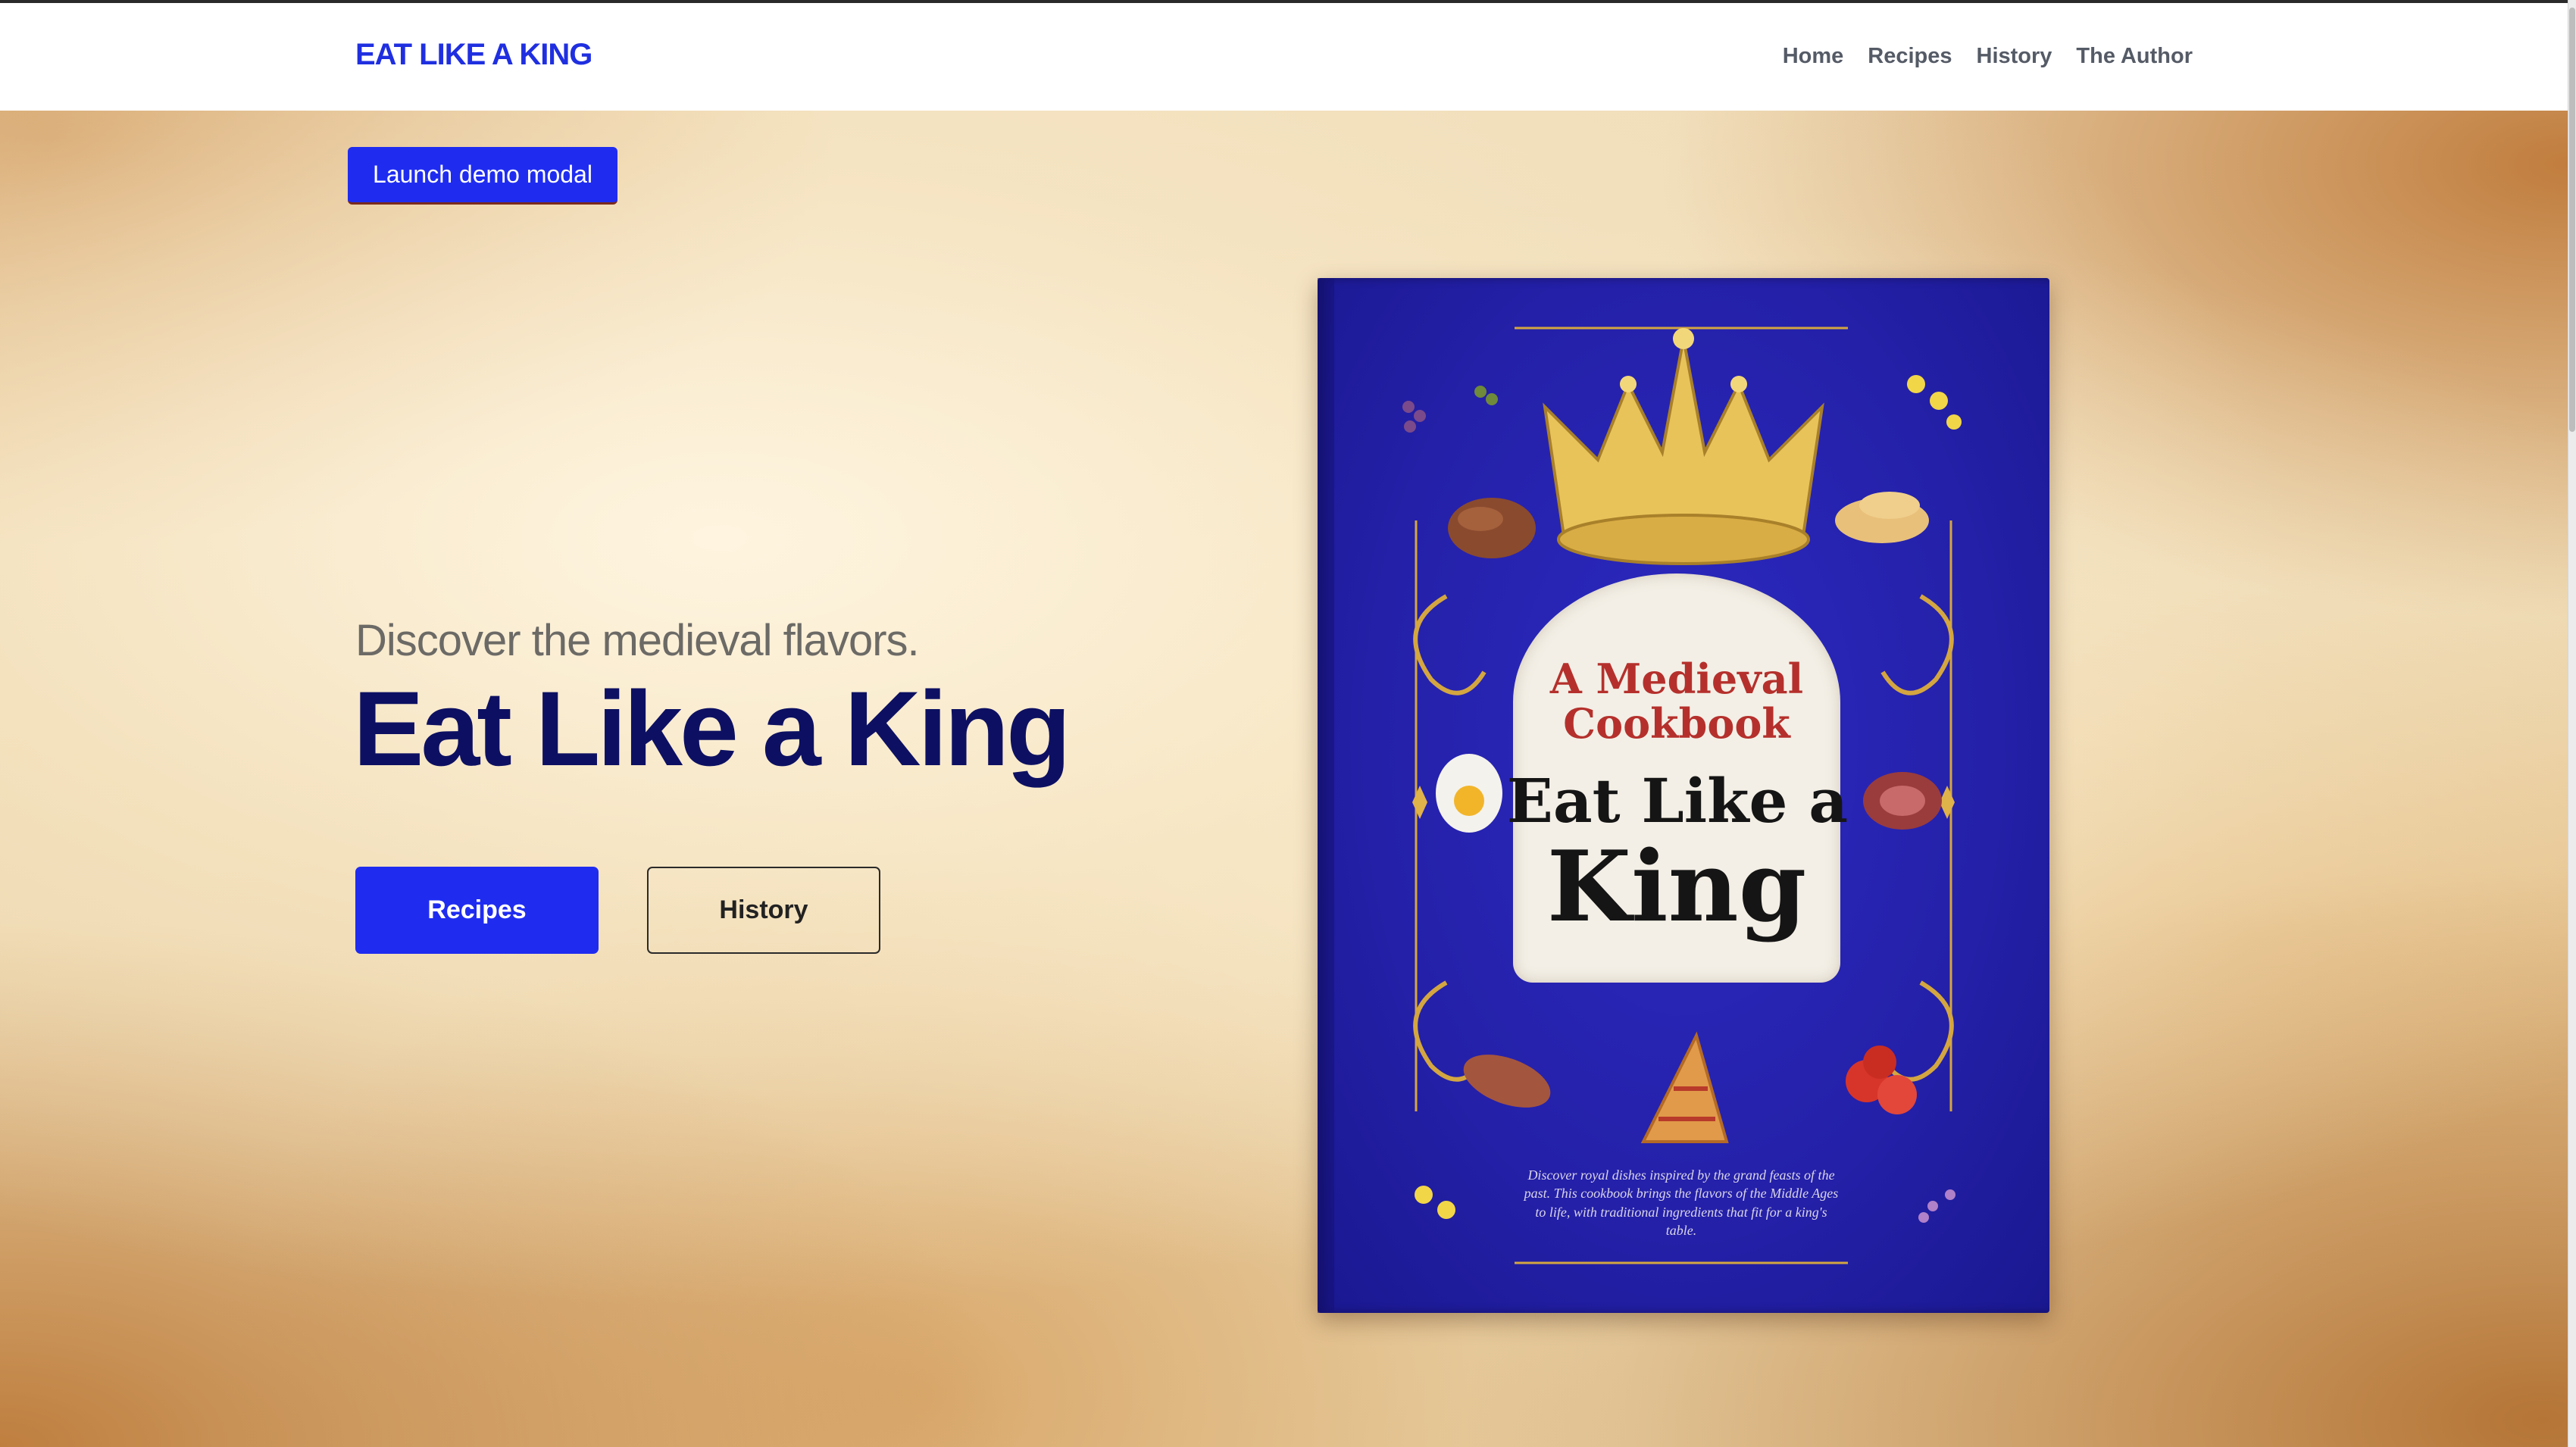 The image size is (2576, 1447). What do you see at coordinates (1469, 793) in the screenshot?
I see `egg-illustration` at bounding box center [1469, 793].